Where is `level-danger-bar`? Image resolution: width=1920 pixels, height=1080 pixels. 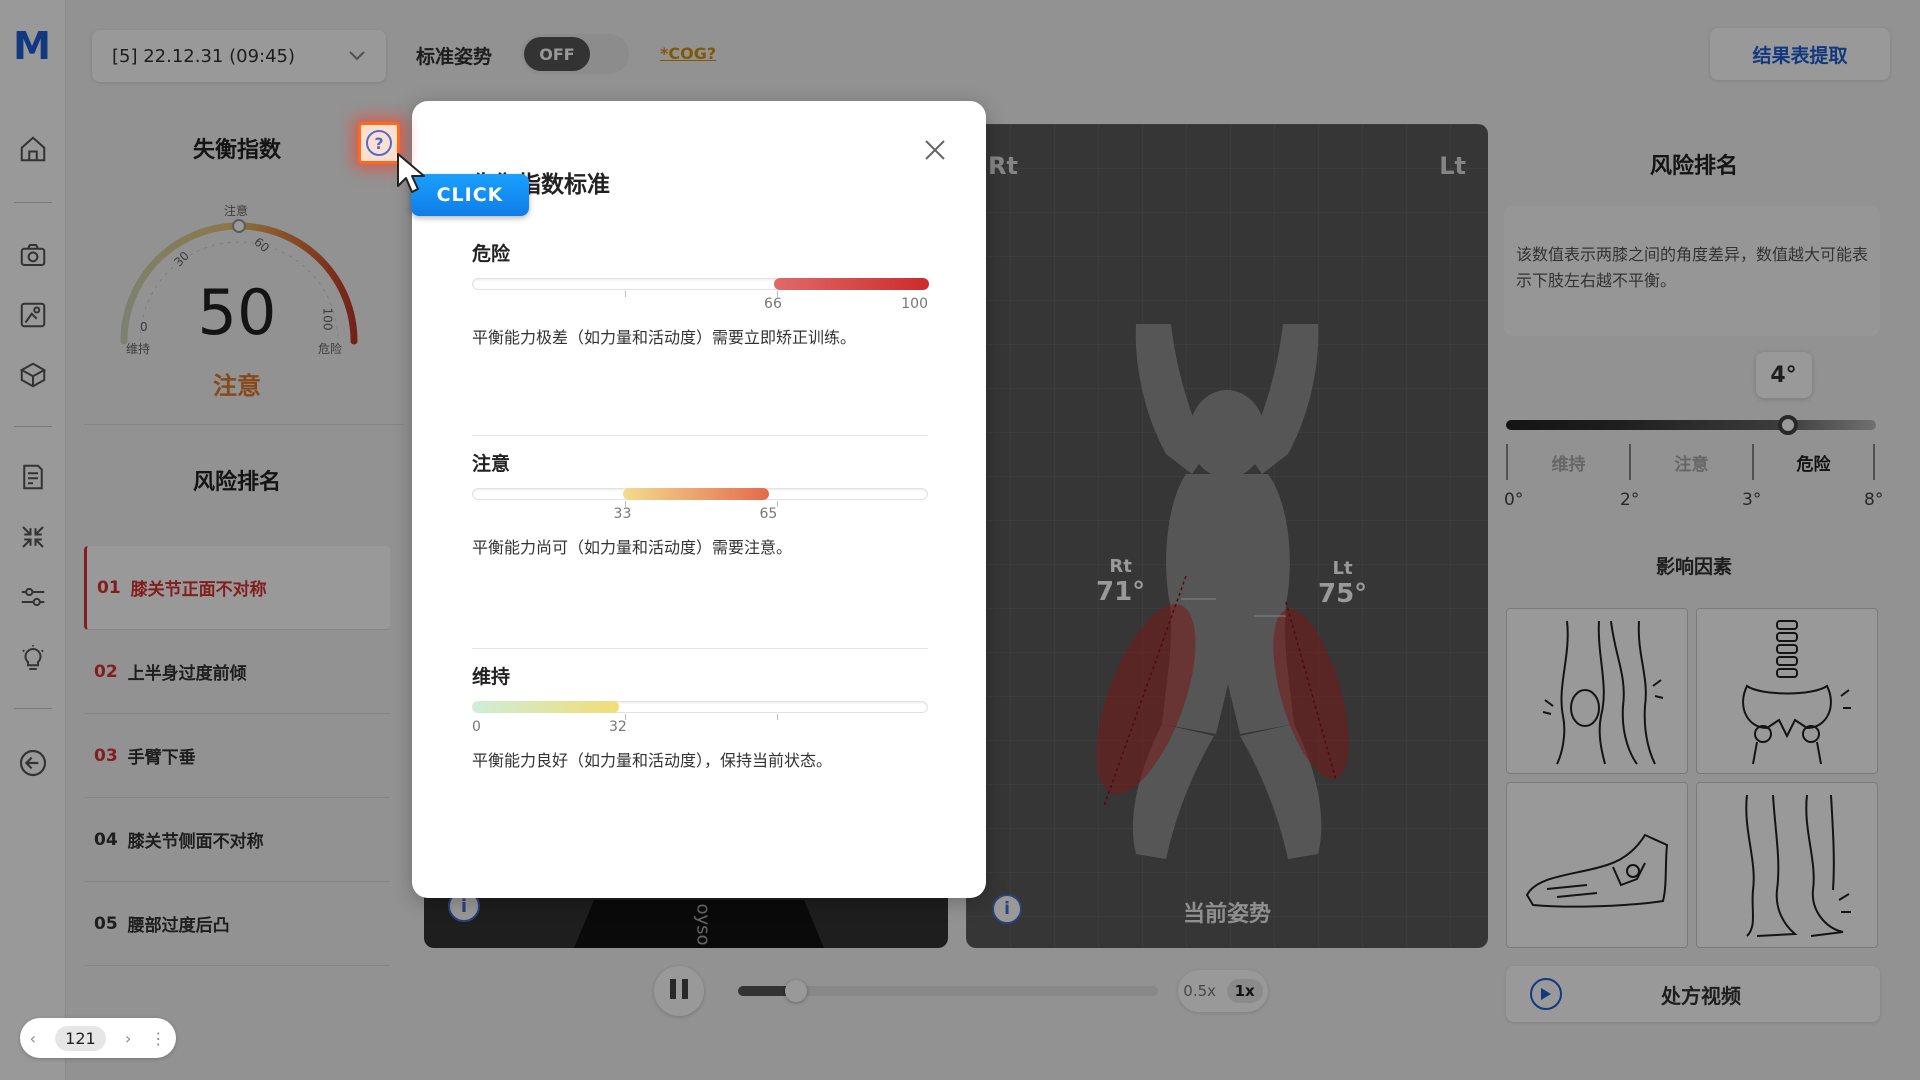 level-danger-bar is located at coordinates (700, 287).